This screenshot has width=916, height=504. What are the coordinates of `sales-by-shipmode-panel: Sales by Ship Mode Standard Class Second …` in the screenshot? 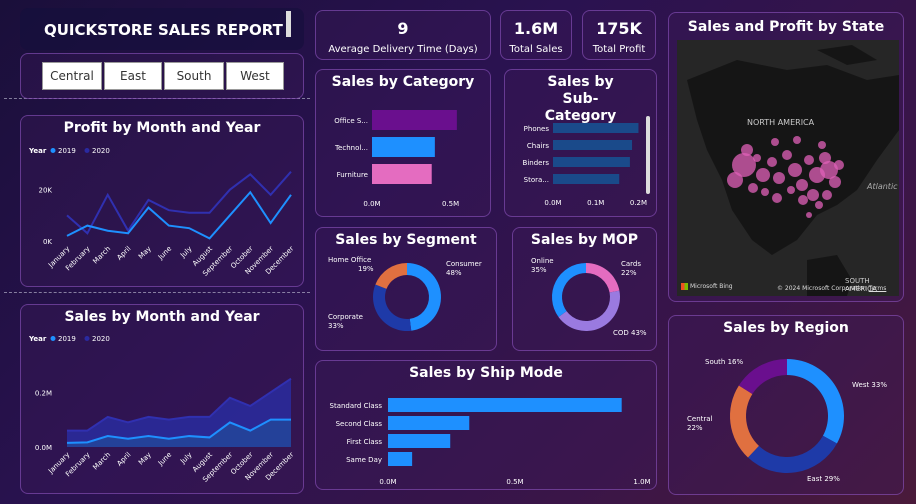 It's located at (486, 425).